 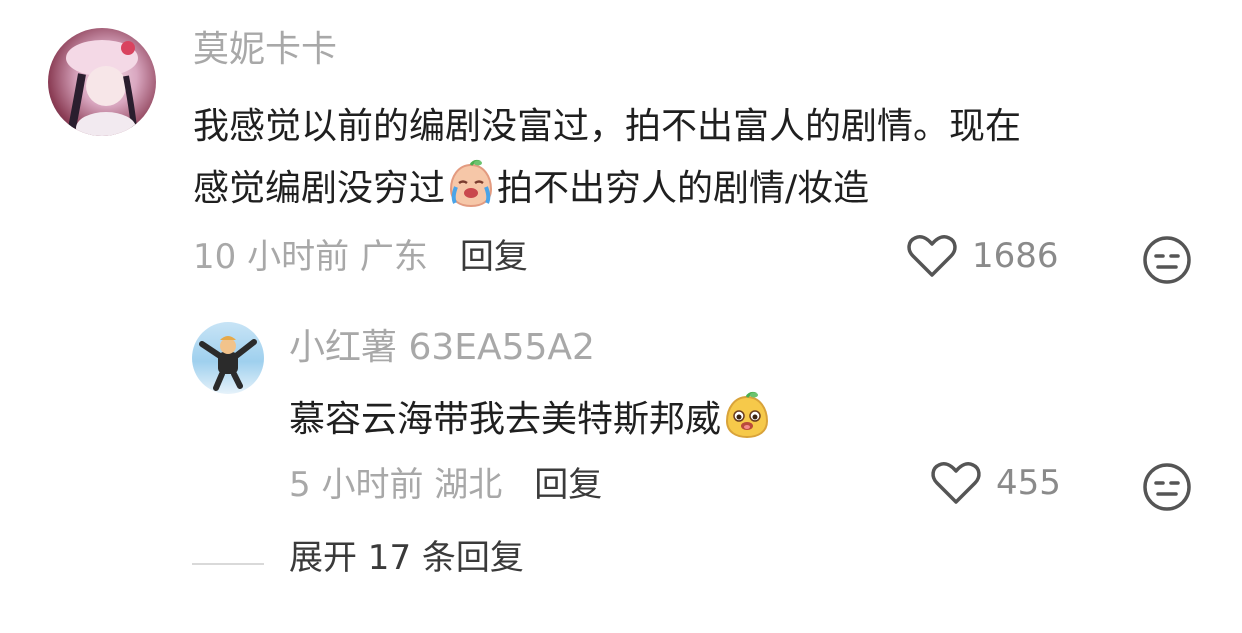 I want to click on reply-meta: 5 小时前 湖北 回复, so click(x=445, y=485).